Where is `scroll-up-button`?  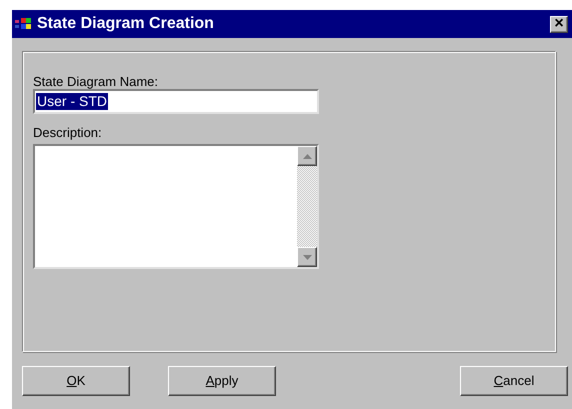 scroll-up-button is located at coordinates (307, 156).